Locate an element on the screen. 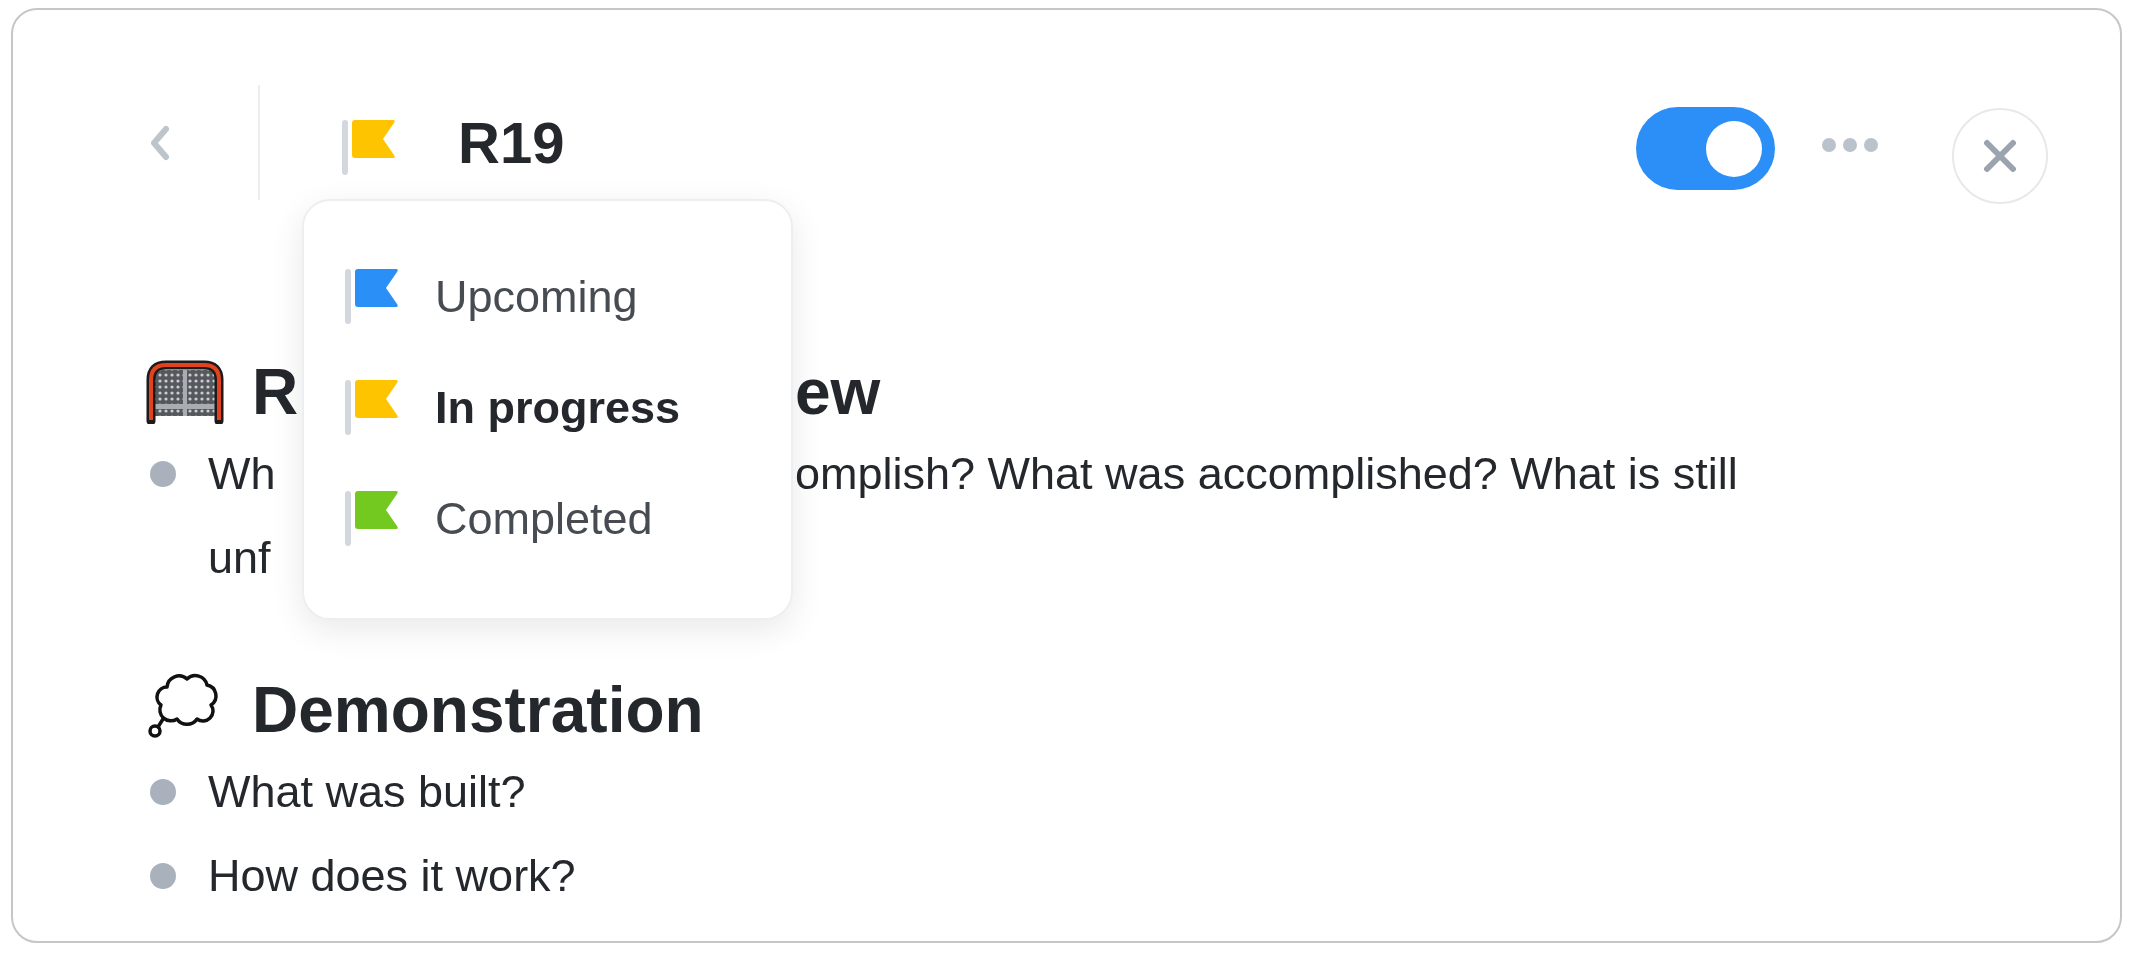  section-heading: R is located at coordinates (275, 392).